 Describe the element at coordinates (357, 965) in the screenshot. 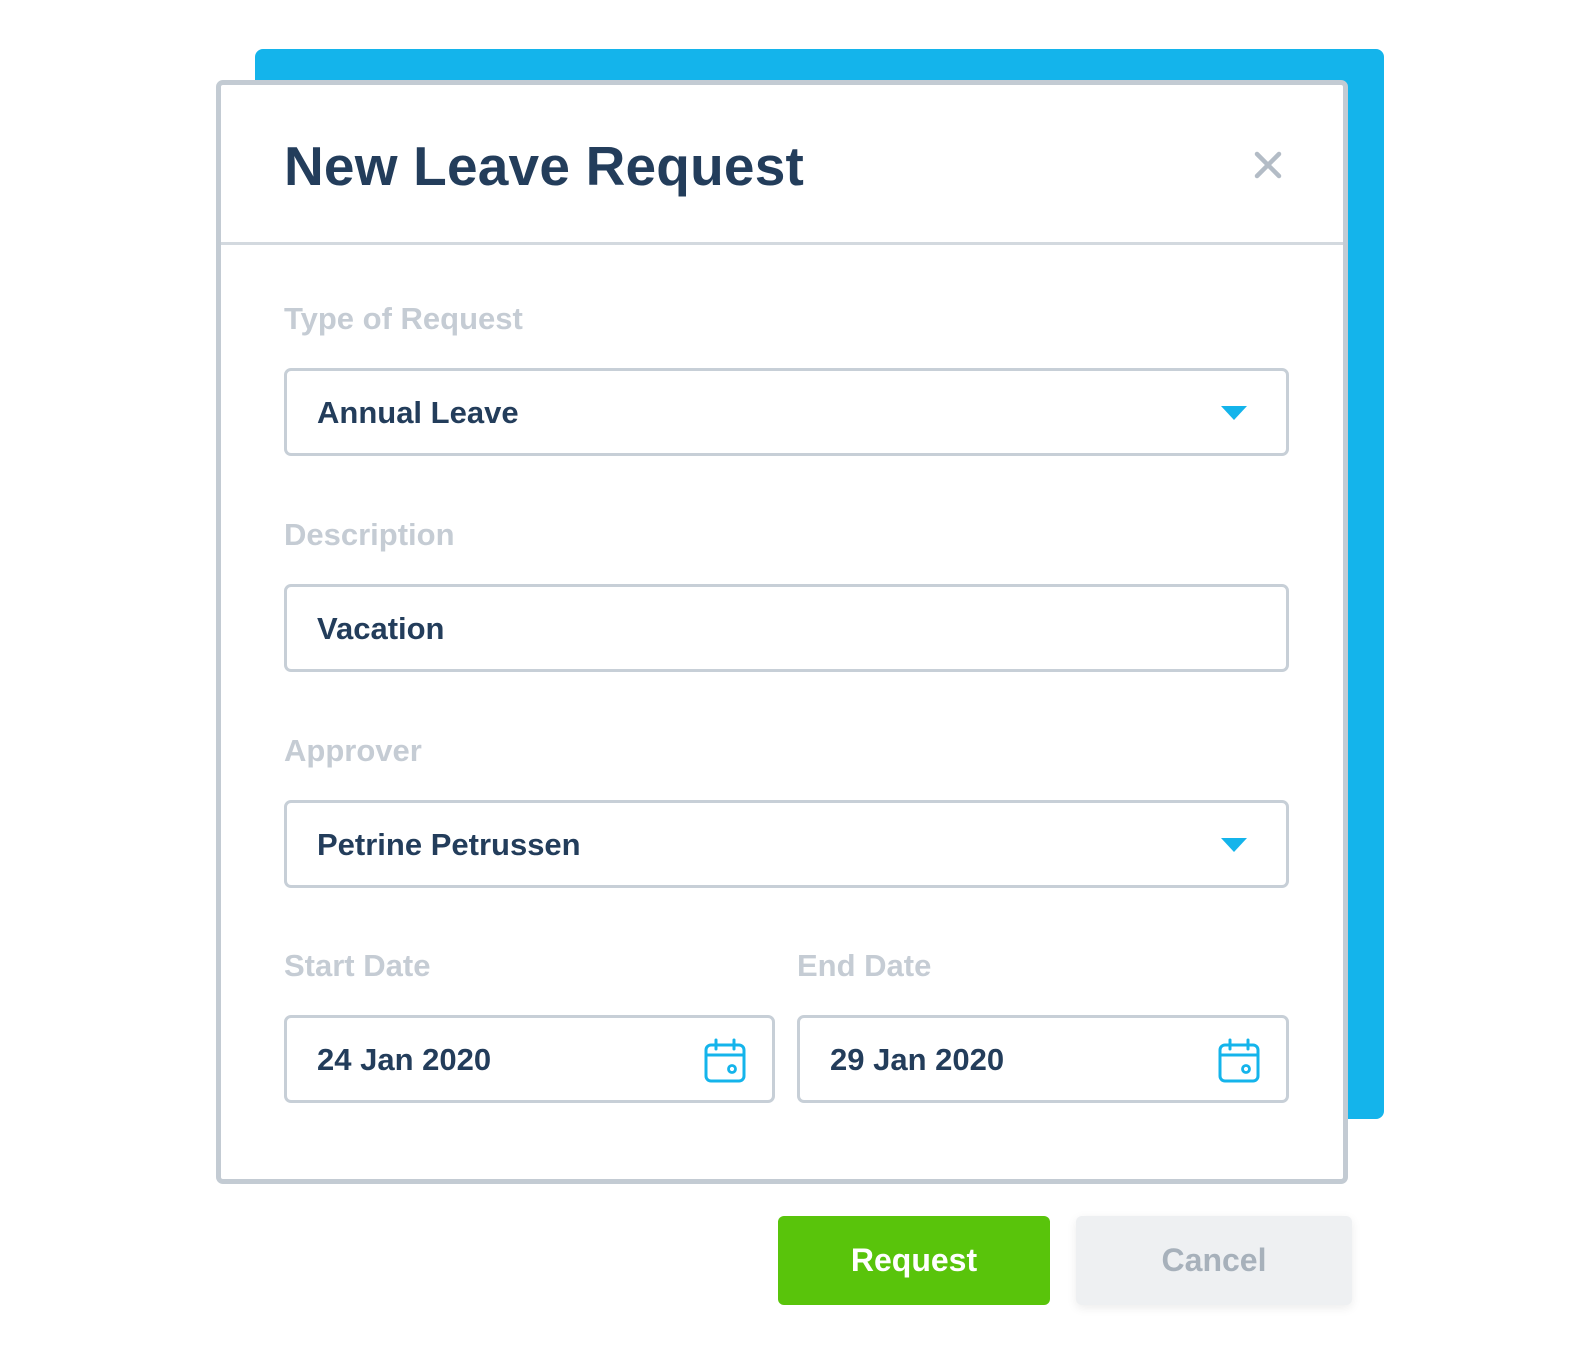

I see `start-date-label: Start Date` at that location.